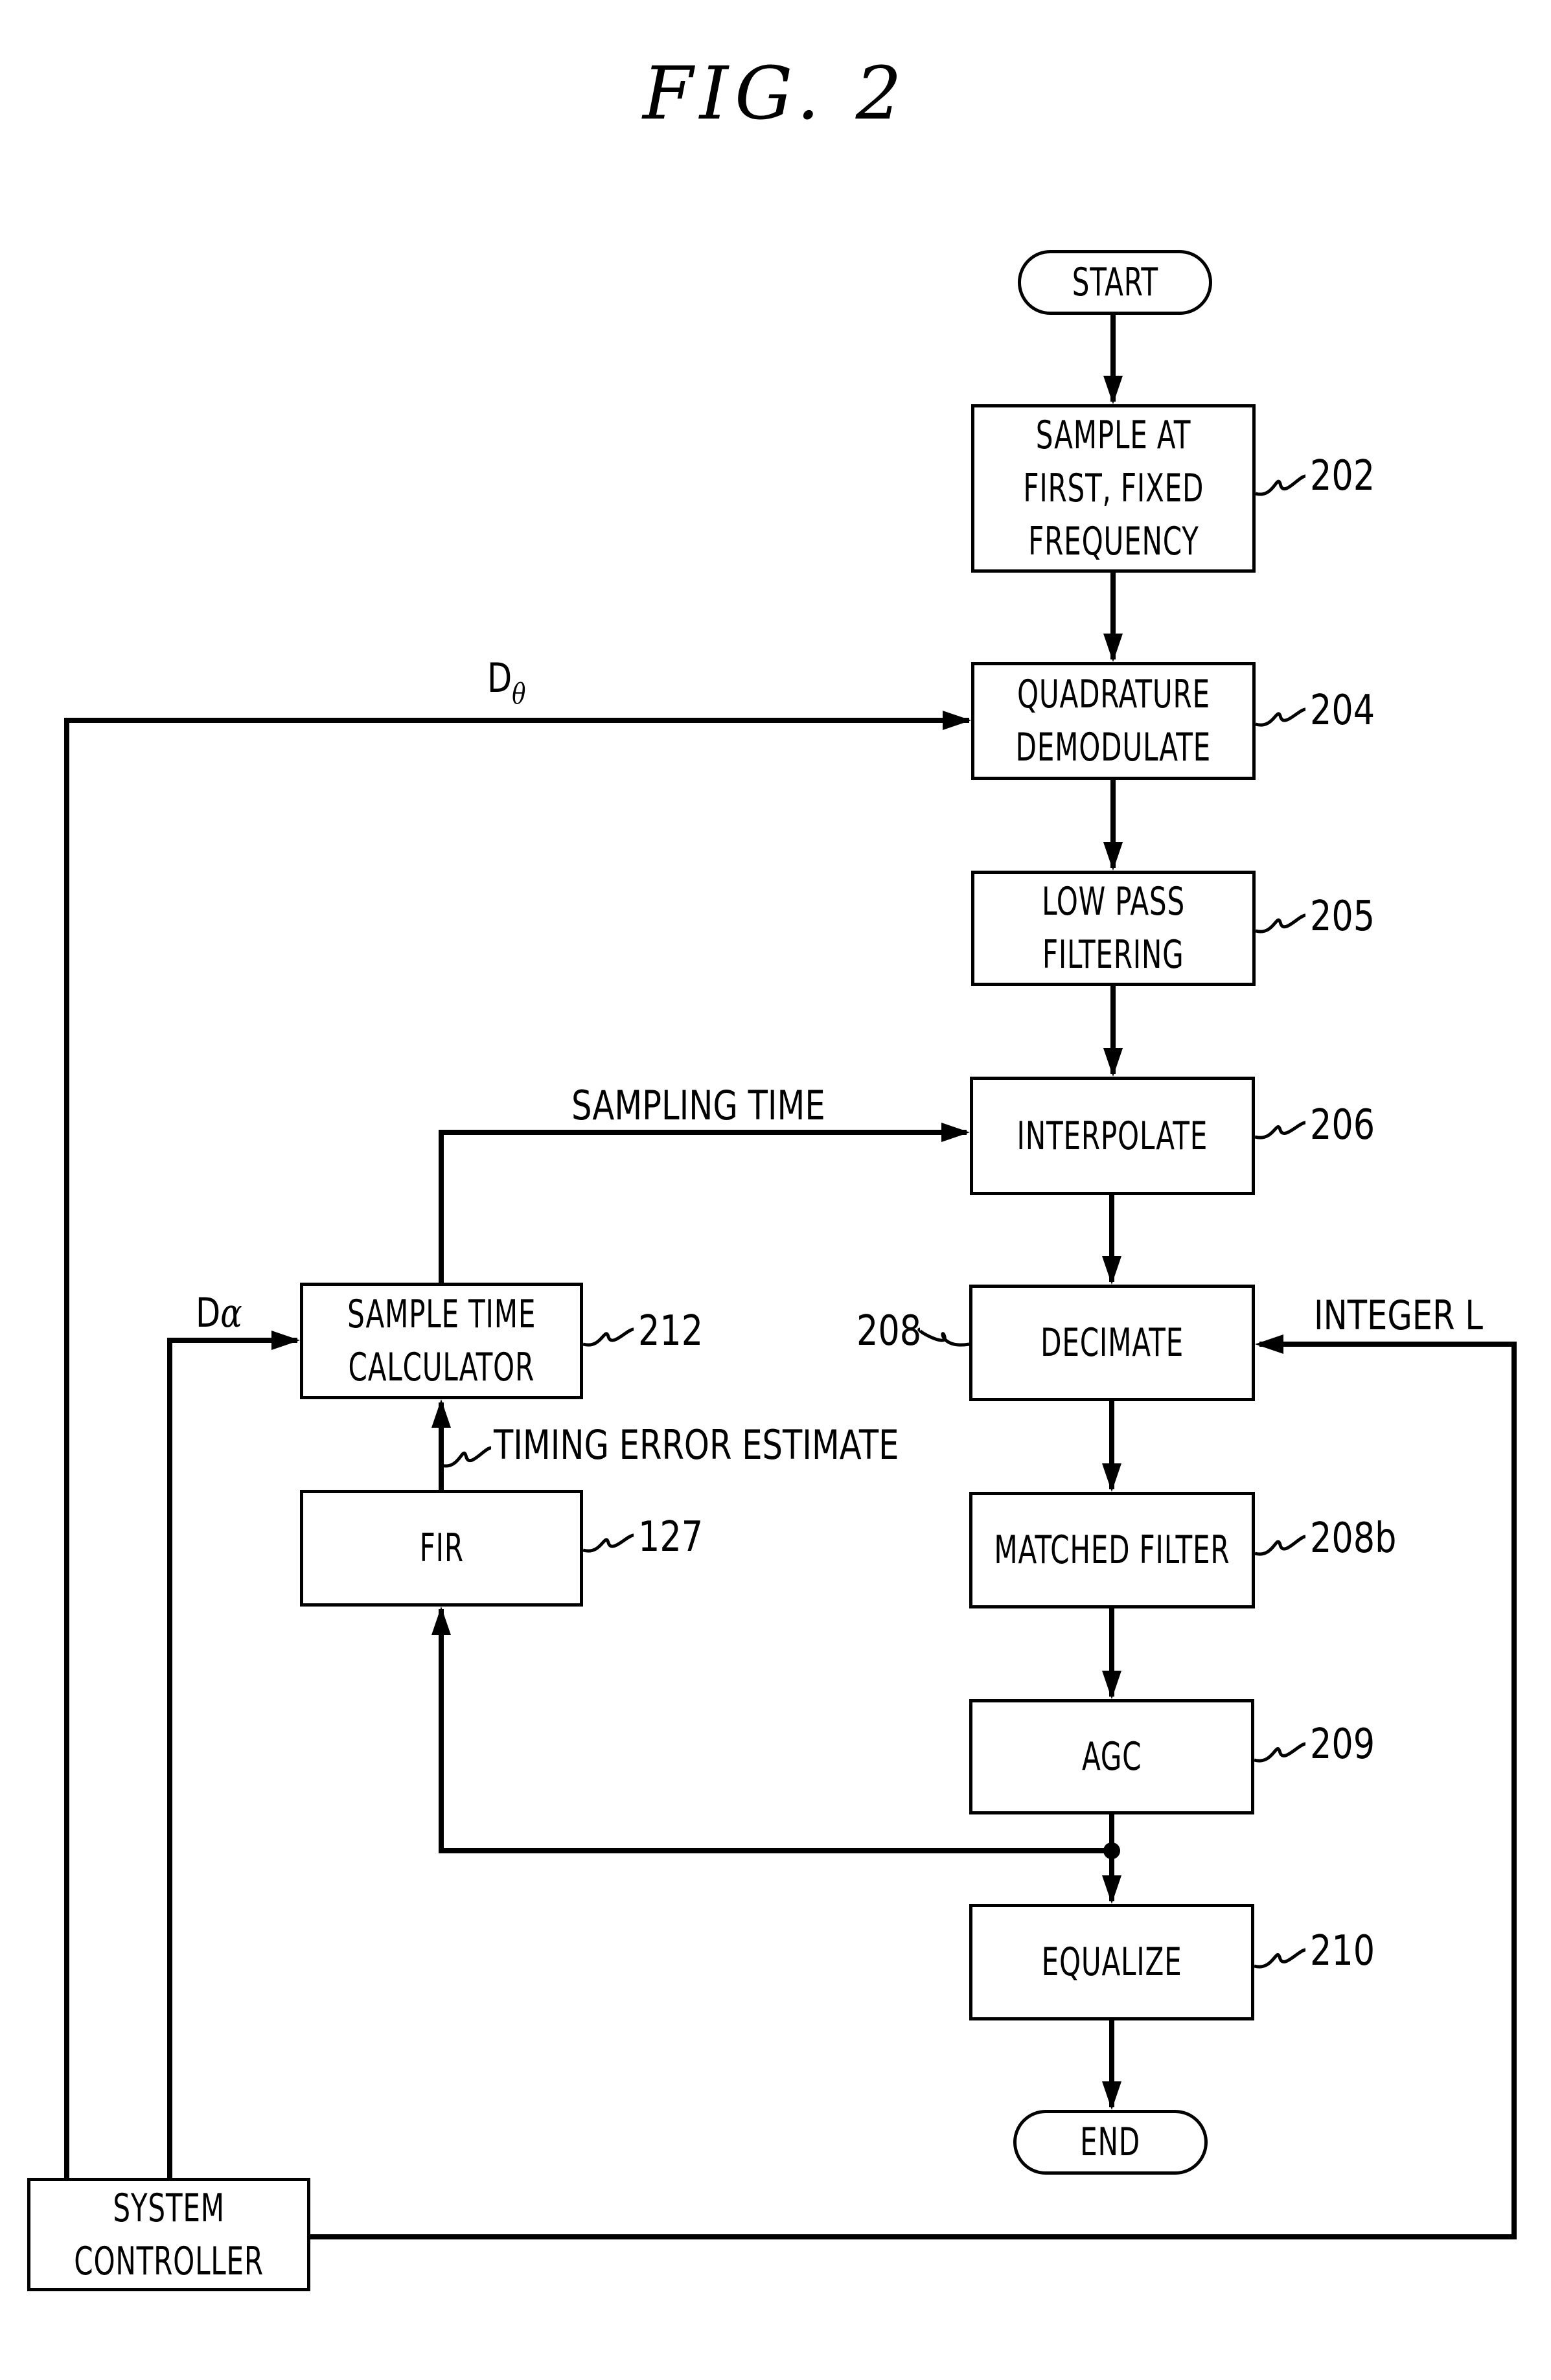  Describe the element at coordinates (1111, 1851) in the screenshot. I see `junction-dot` at that location.